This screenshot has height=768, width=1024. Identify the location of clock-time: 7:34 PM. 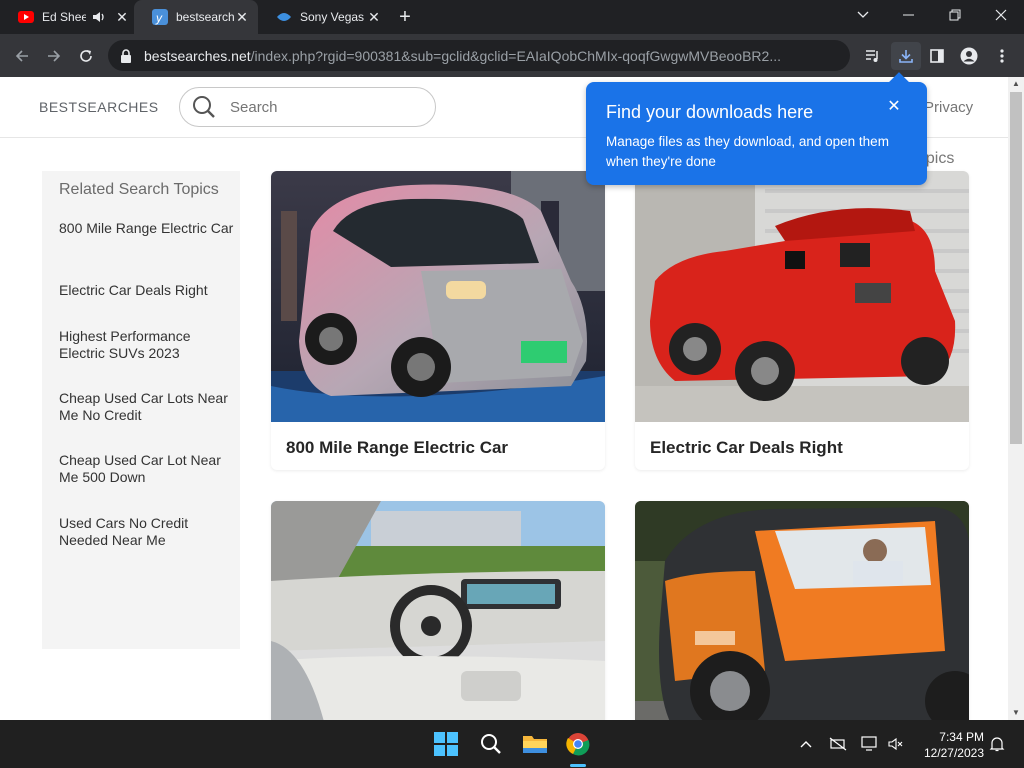
(961, 737).